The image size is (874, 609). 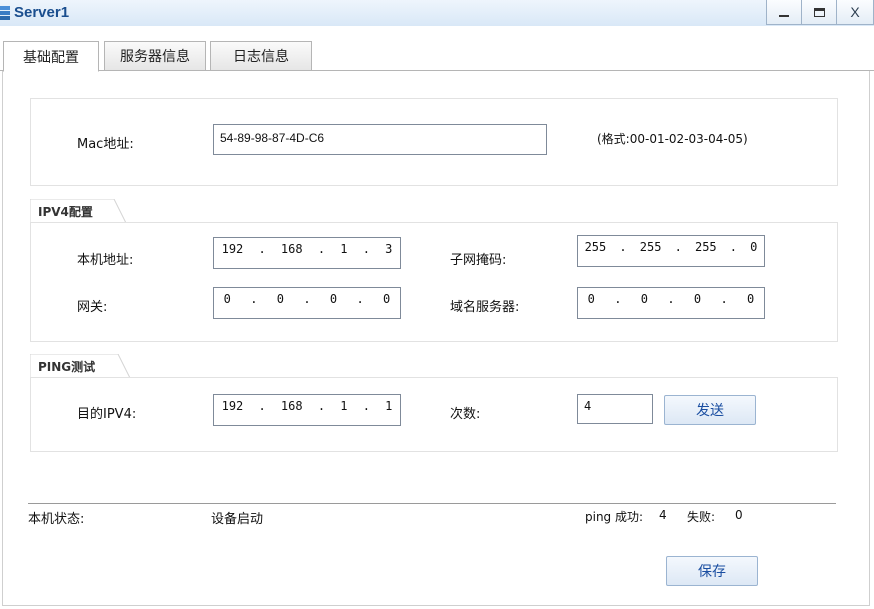 I want to click on tab-label: 日志信息, so click(x=261, y=57).